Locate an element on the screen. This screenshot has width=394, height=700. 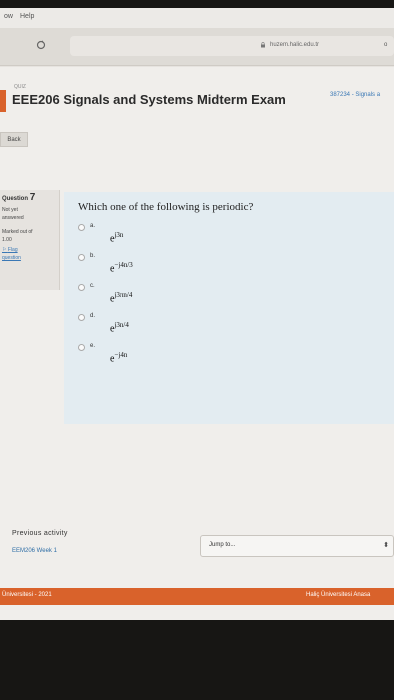
option-e-expression: e−j4n is located at coordinates (119, 358).